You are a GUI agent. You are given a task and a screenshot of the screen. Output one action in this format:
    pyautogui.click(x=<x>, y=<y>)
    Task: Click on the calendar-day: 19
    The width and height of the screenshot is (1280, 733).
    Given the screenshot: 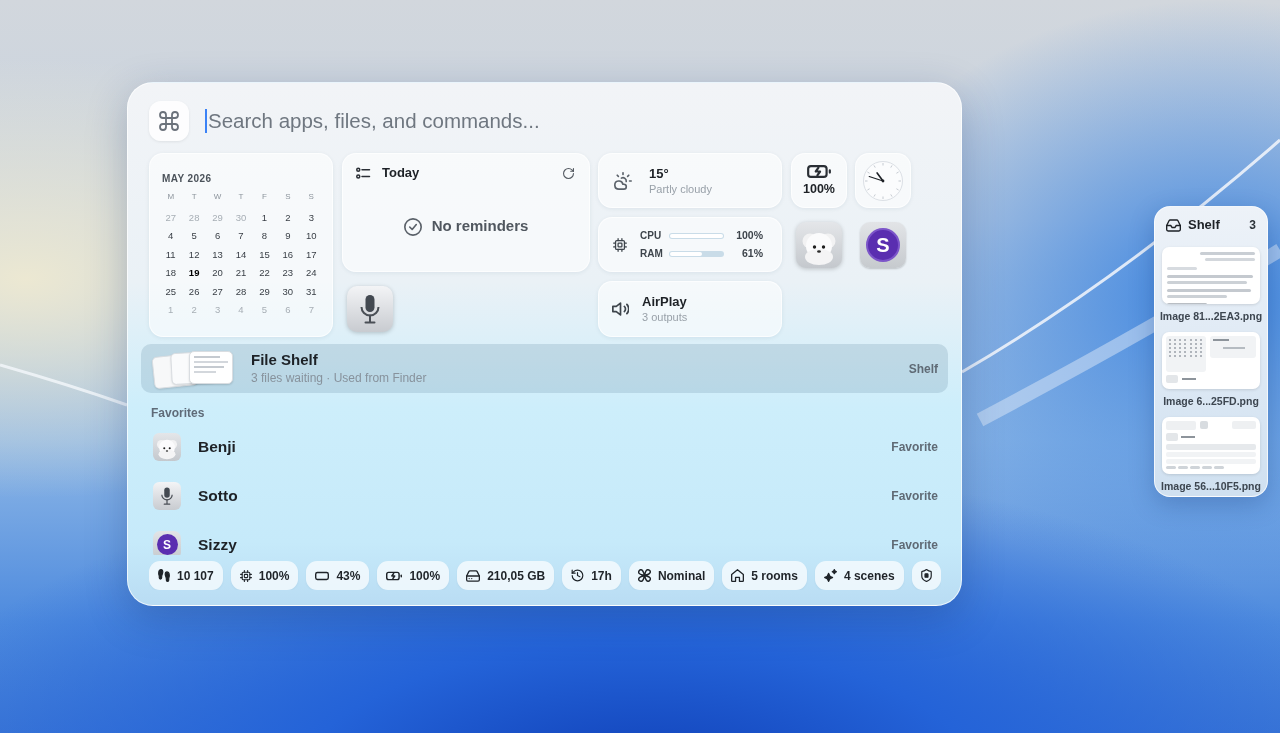 What is the action you would take?
    pyautogui.click(x=194, y=273)
    